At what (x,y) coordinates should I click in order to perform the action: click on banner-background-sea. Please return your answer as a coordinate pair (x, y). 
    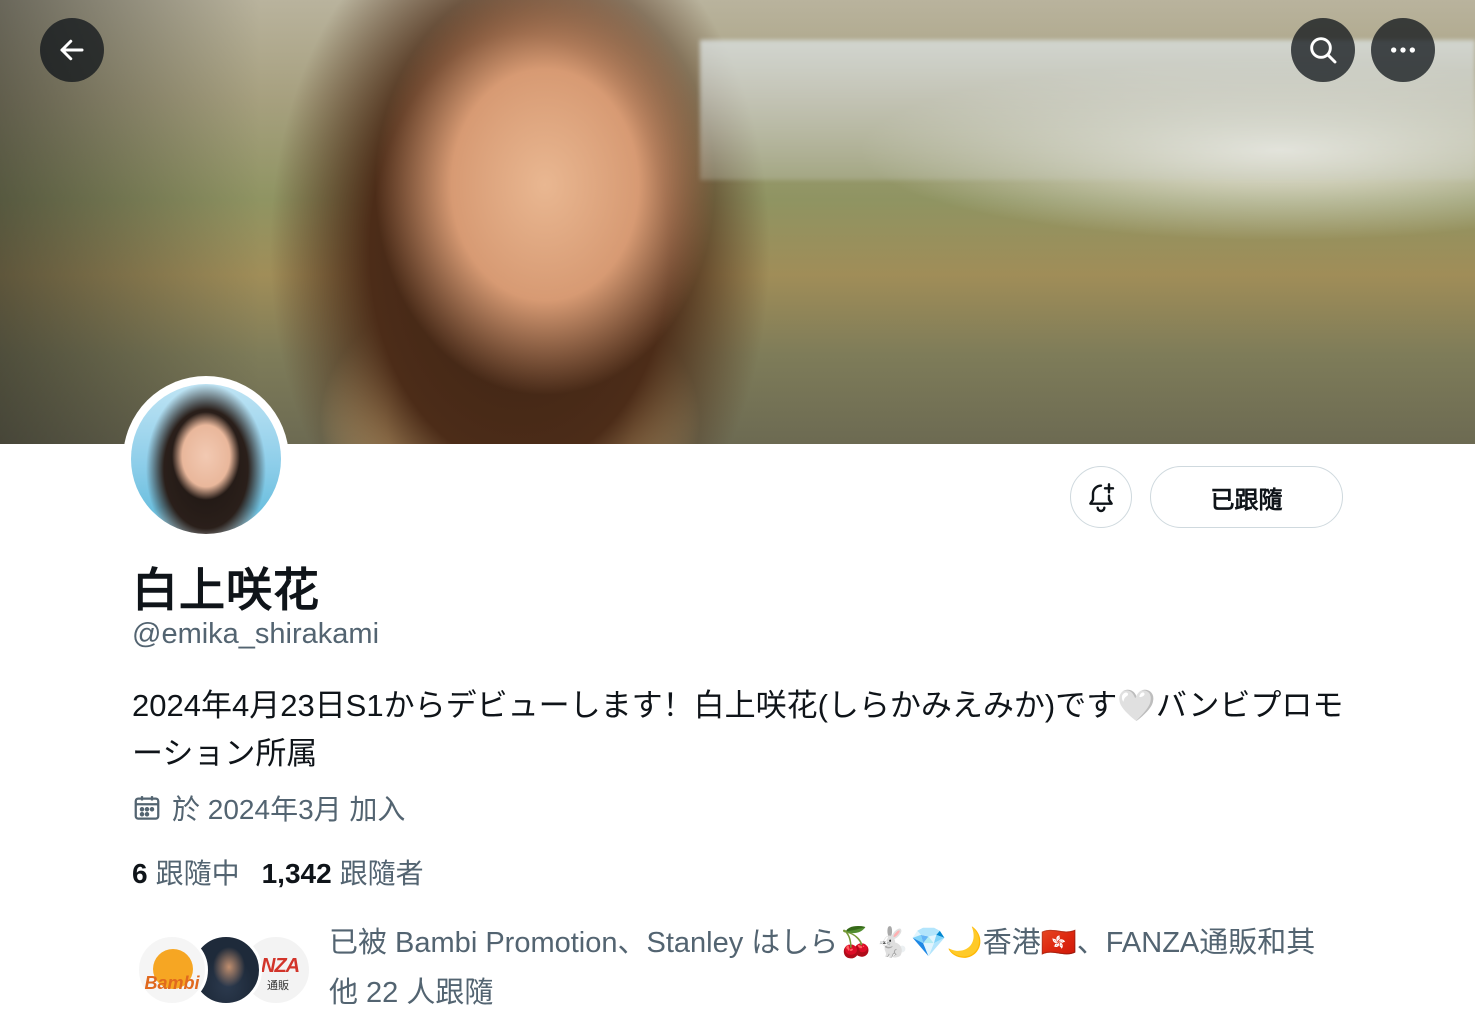
    Looking at the image, I should click on (1087, 110).